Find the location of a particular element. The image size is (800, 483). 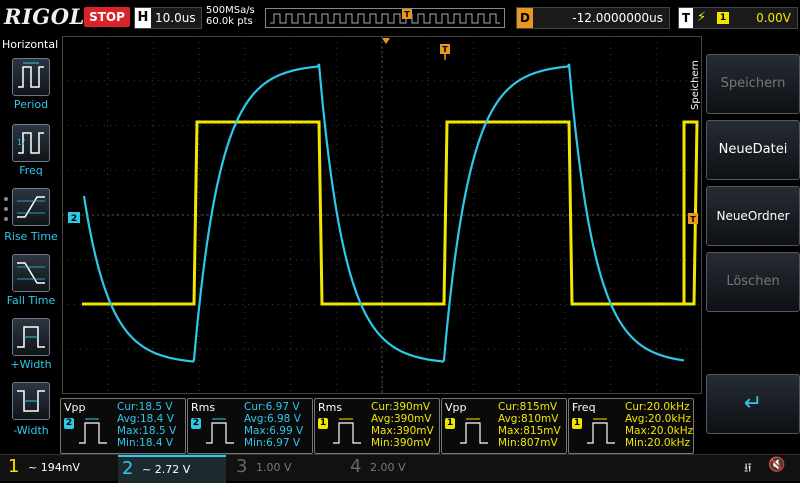

delay-box: D -12.0000000us is located at coordinates (593, 18).